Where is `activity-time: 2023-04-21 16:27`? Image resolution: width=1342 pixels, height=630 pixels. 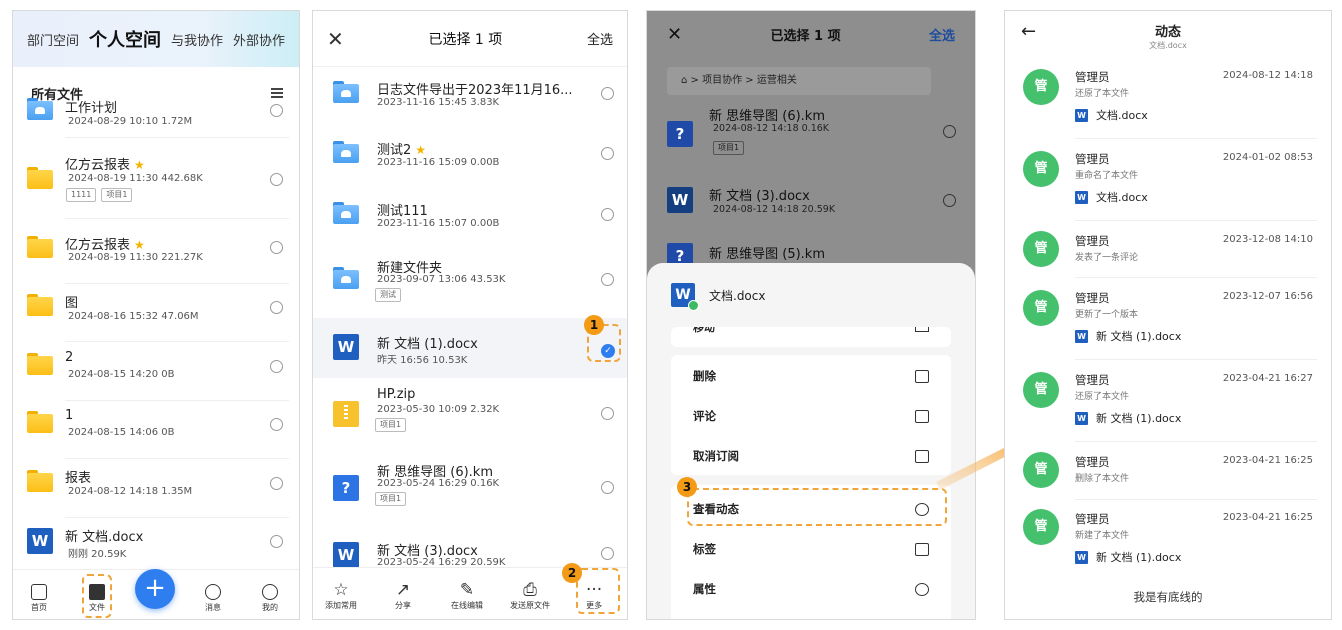
activity-time: 2023-04-21 16:27 is located at coordinates (1267, 378).